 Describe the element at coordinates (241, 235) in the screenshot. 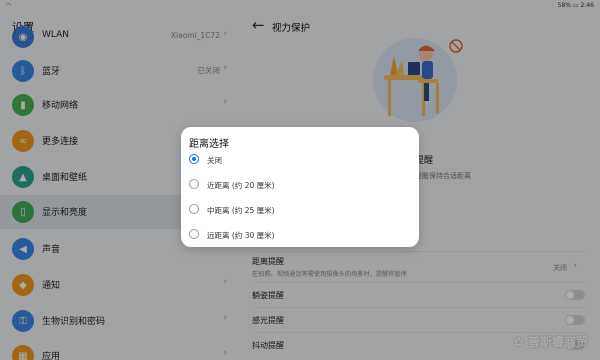

I see `option-label: 远距离 (约 30 厘米)` at that location.